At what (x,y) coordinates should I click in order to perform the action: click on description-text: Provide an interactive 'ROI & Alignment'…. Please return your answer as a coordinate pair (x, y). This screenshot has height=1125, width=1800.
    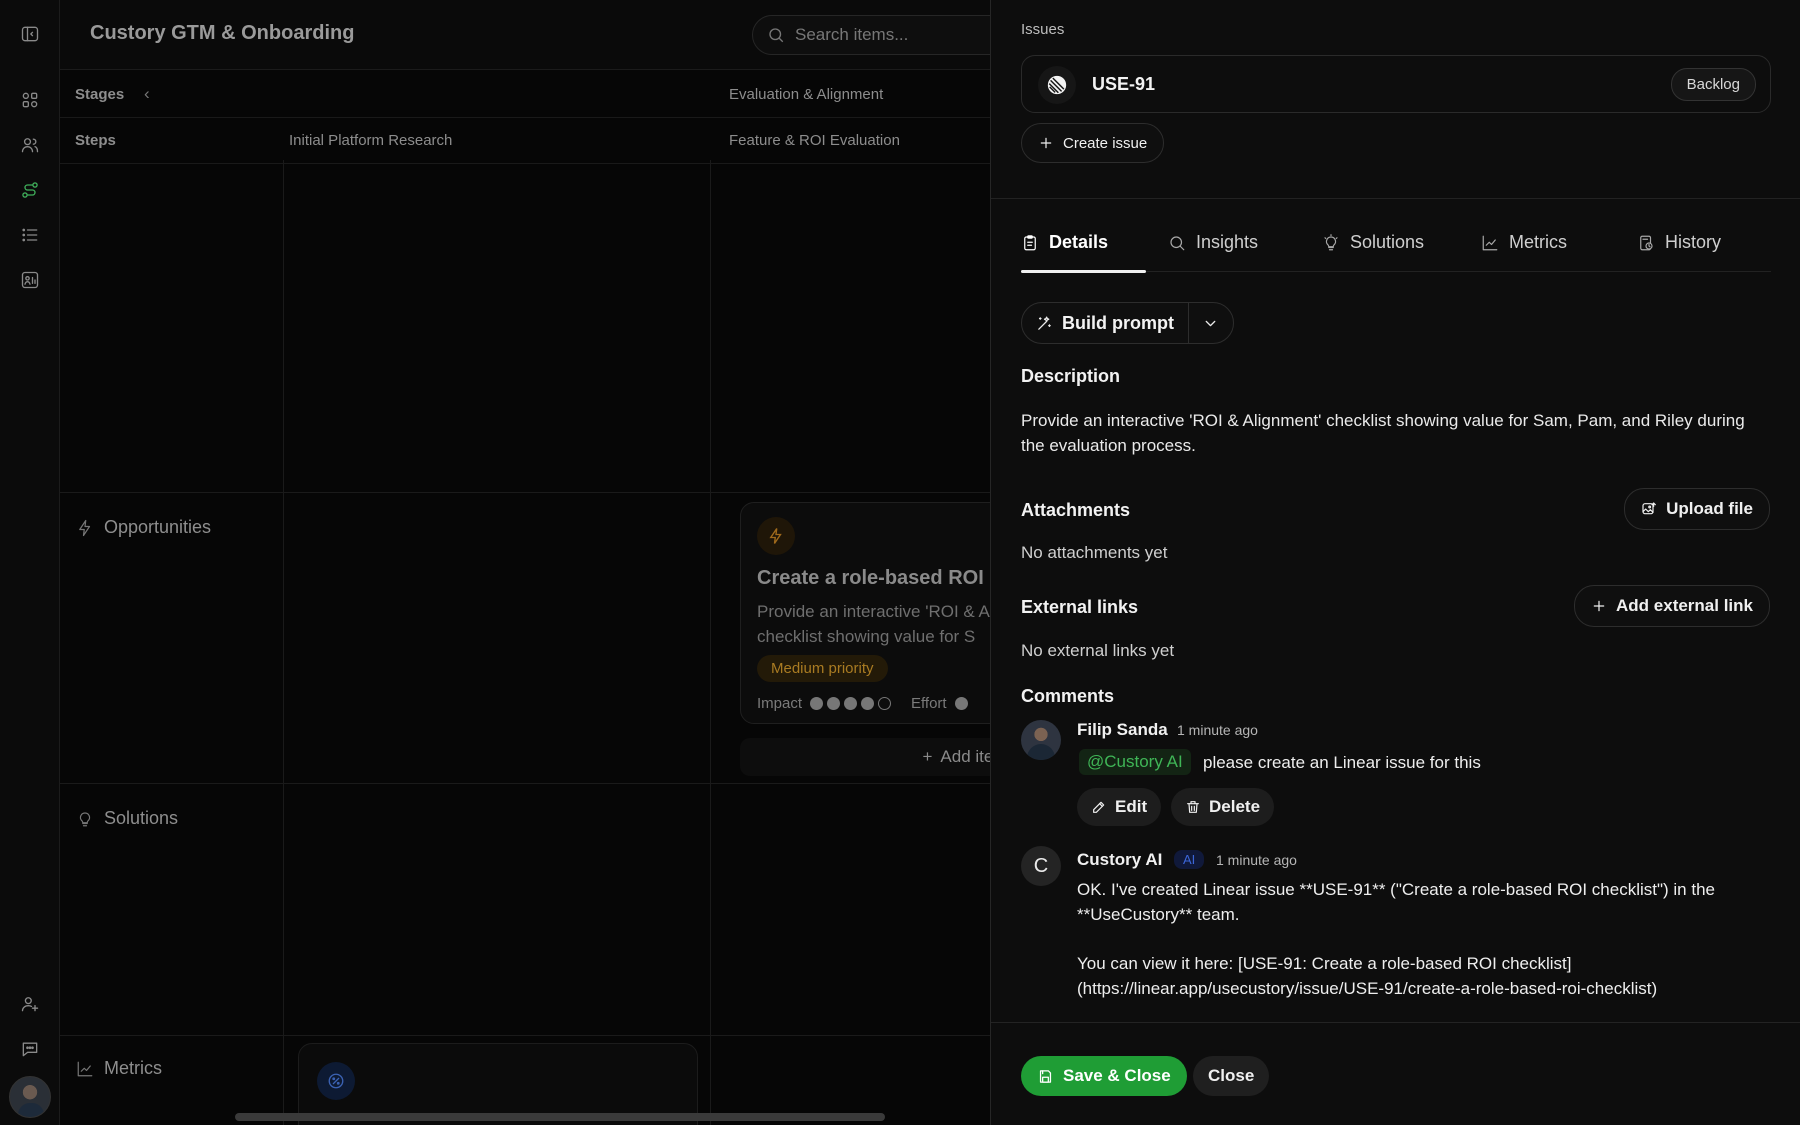
    Looking at the image, I should click on (1383, 433).